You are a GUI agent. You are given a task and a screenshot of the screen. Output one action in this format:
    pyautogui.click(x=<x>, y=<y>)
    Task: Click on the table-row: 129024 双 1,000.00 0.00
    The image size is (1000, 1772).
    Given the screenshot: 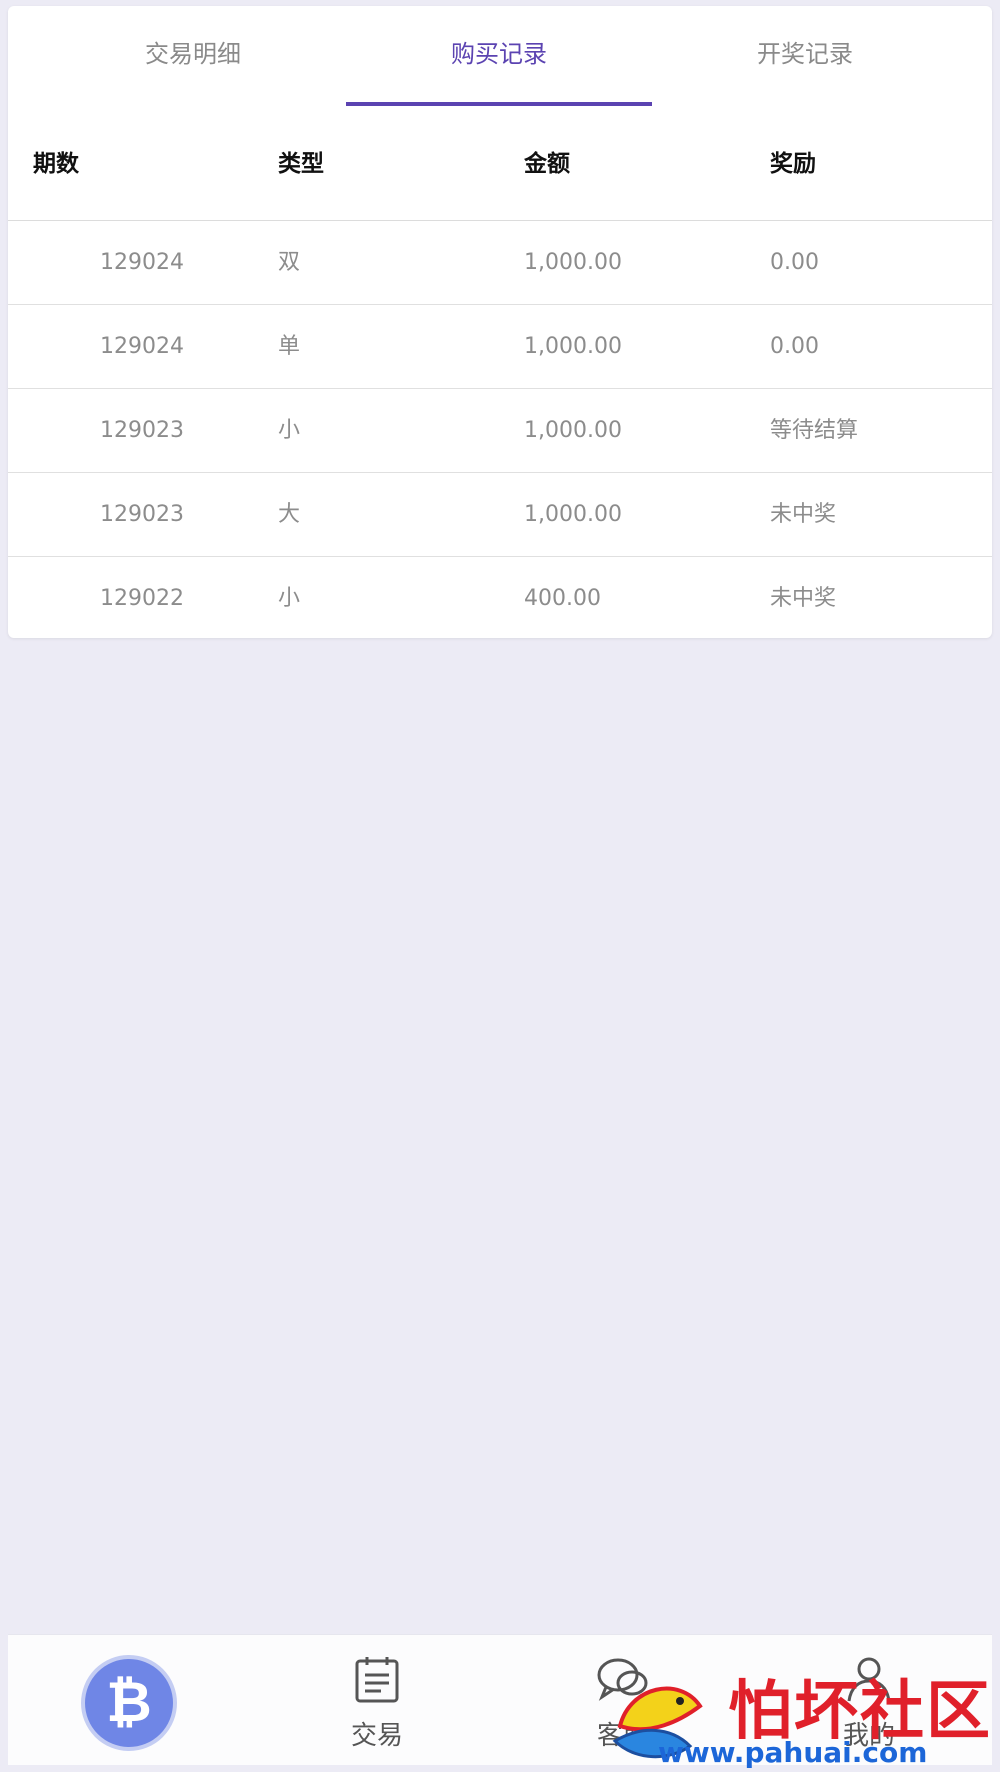 What is the action you would take?
    pyautogui.click(x=500, y=263)
    